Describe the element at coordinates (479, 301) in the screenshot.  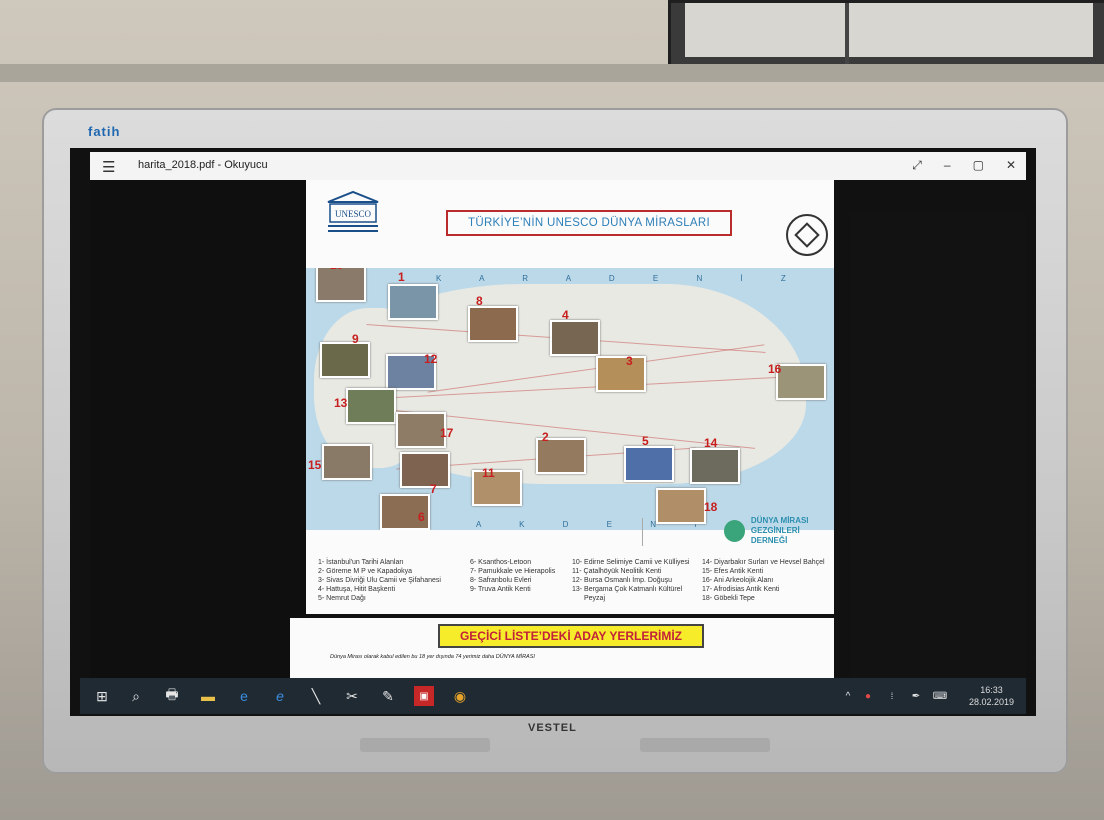
I see `site-number: 8` at that location.